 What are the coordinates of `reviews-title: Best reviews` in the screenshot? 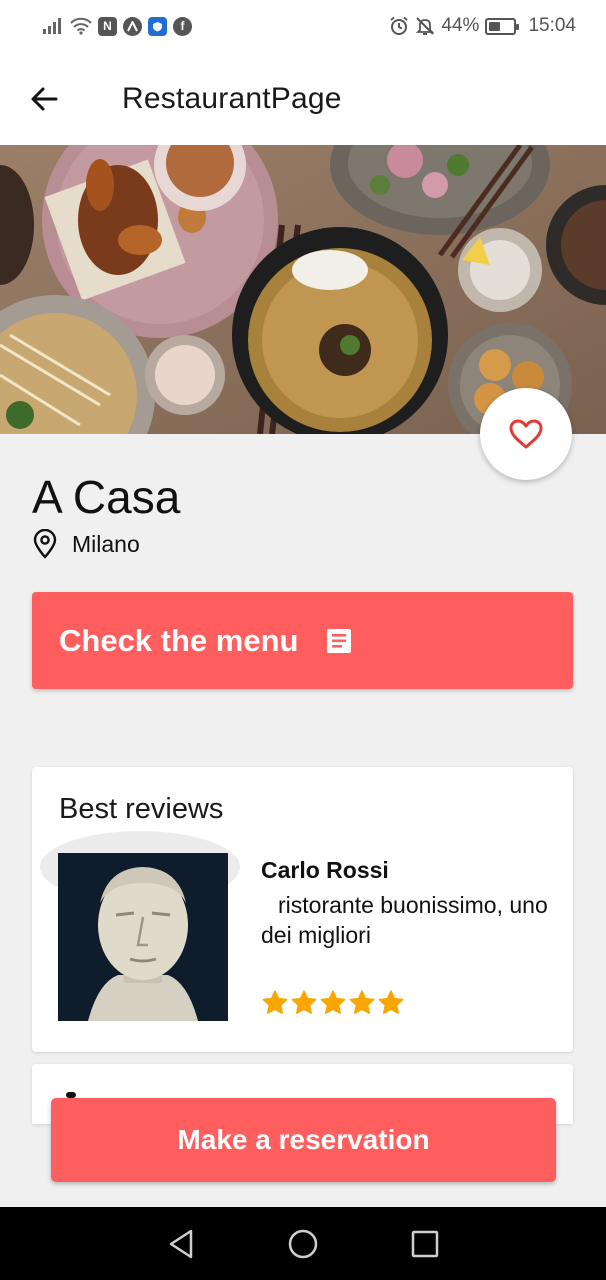 It's located at (141, 809).